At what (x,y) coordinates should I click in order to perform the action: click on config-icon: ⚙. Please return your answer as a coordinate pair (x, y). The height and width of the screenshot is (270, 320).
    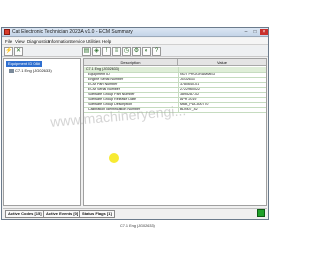
    Looking at the image, I should click on (136, 51).